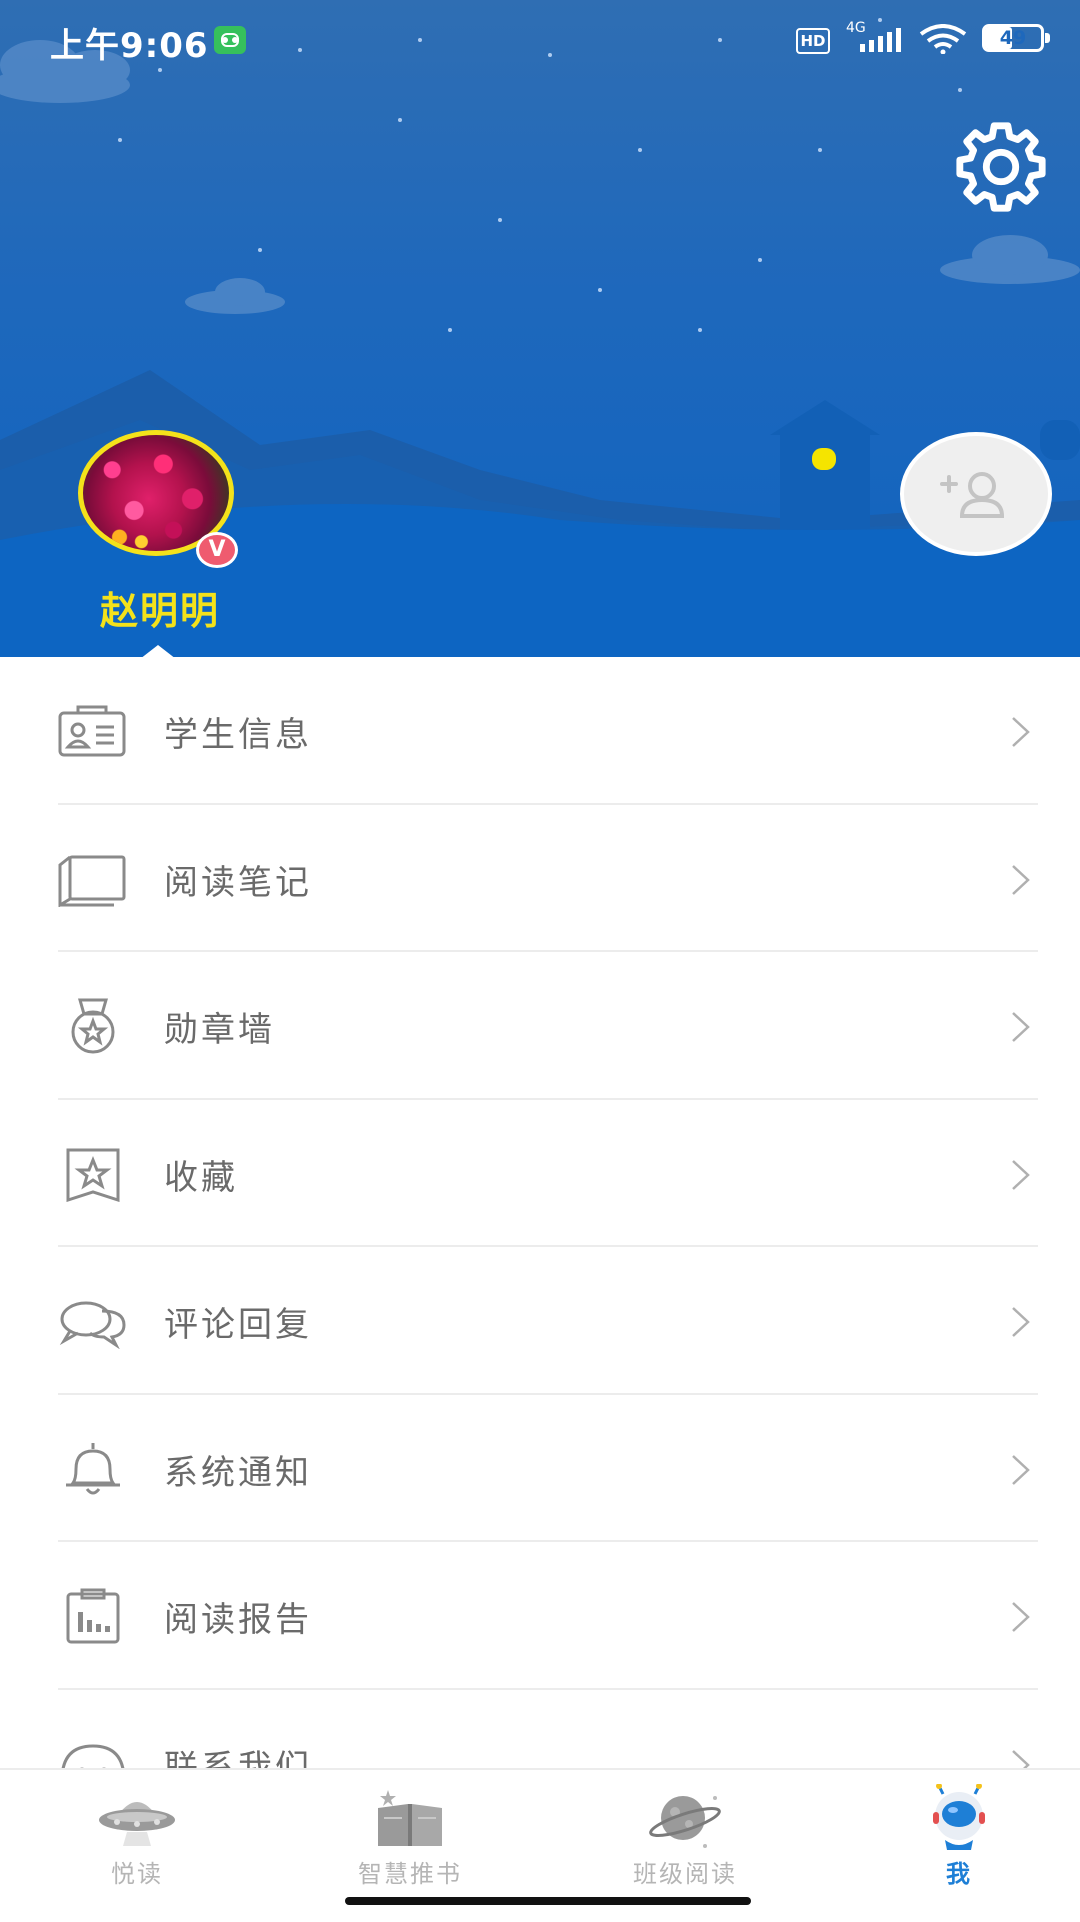 The image size is (1080, 1922). What do you see at coordinates (92, 1325) in the screenshot?
I see `chat-bubbles-icon` at bounding box center [92, 1325].